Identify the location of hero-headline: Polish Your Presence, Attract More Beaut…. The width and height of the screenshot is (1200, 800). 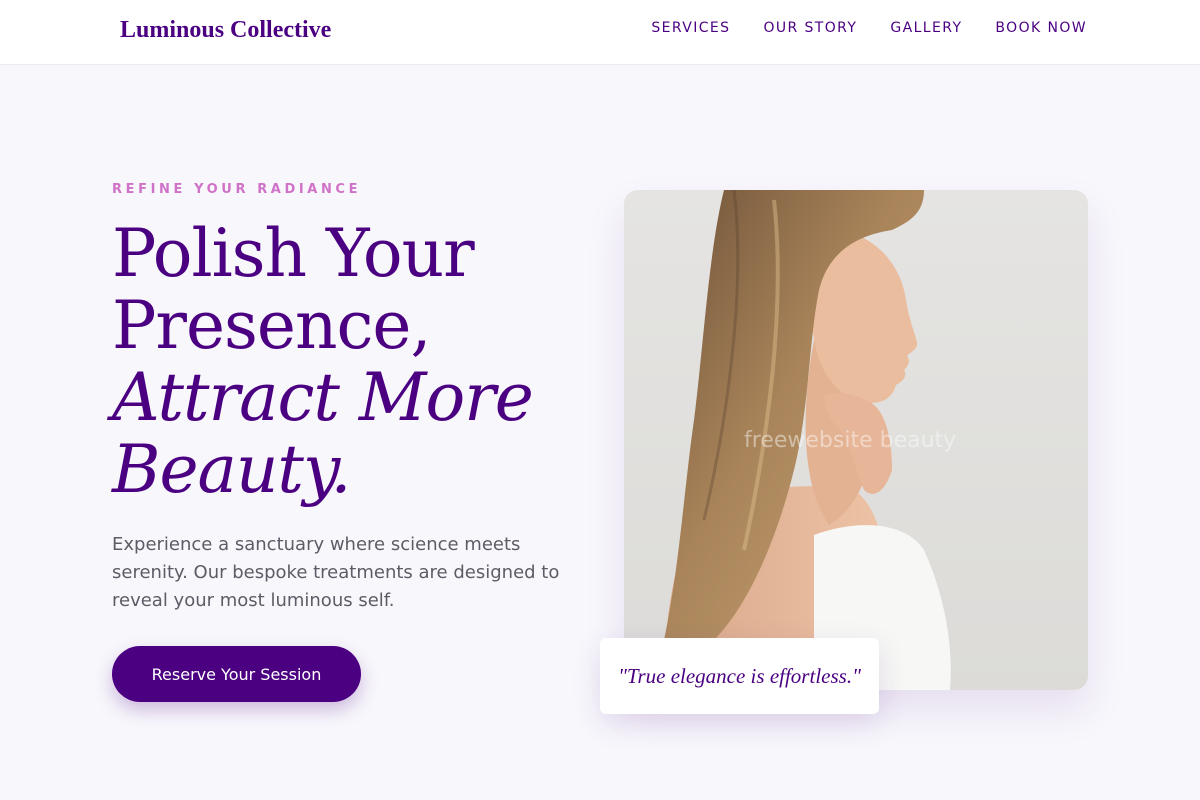
(352, 362).